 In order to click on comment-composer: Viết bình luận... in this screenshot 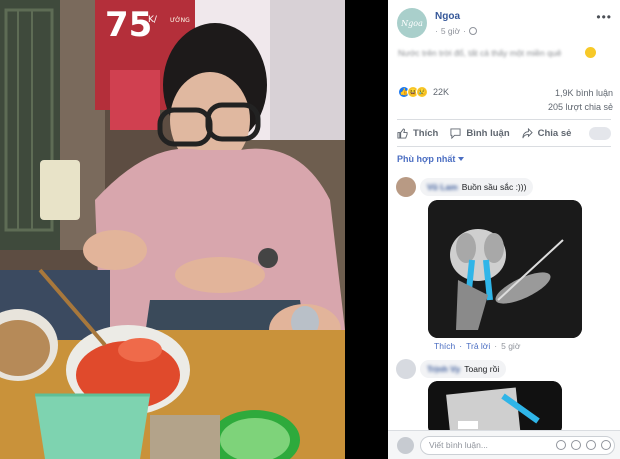, I will do `click(504, 444)`.